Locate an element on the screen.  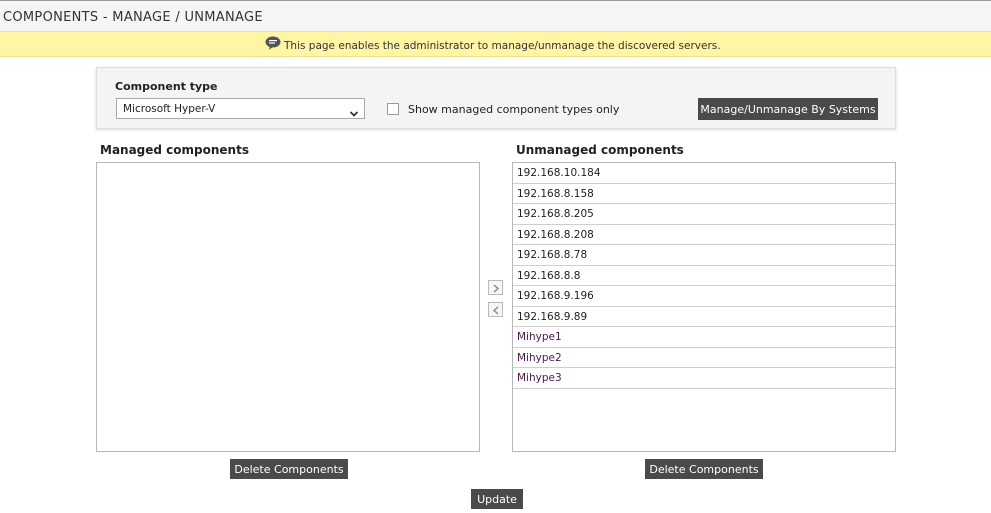
list-item: 192.168.9.196 is located at coordinates (704, 296).